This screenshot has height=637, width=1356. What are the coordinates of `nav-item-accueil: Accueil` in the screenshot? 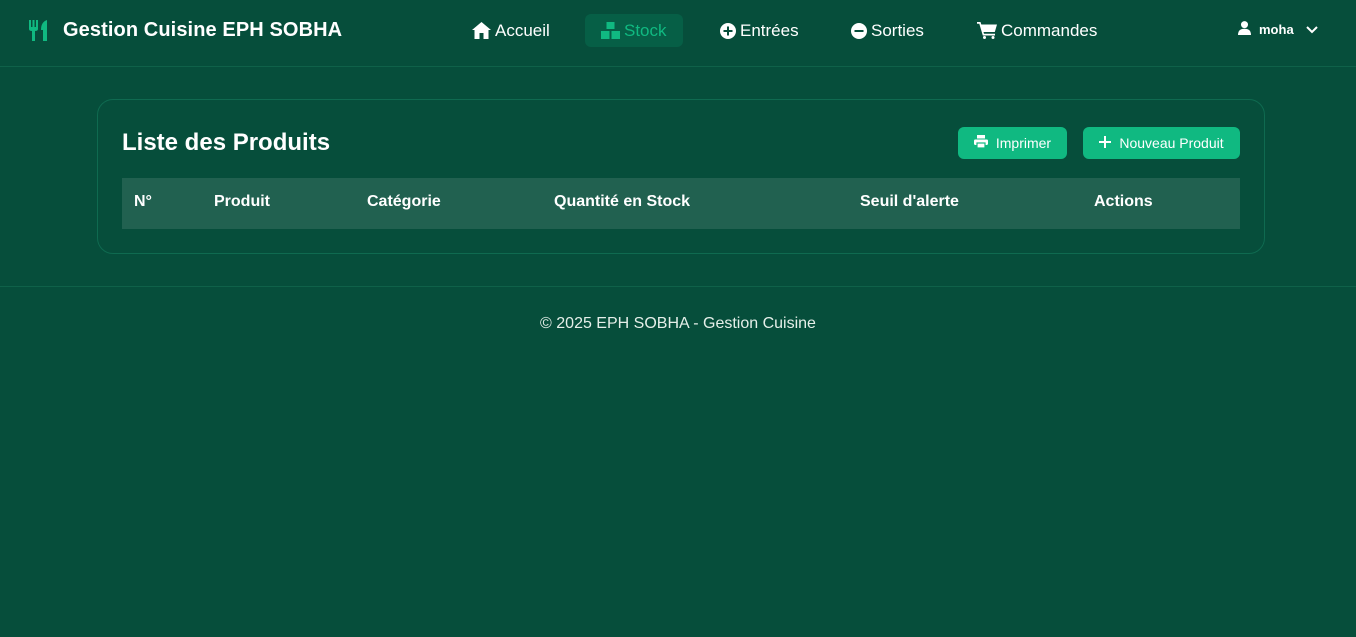 It's located at (511, 30).